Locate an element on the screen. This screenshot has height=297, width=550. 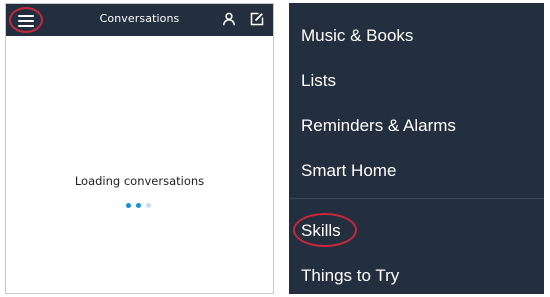
top-bar: Conversations is located at coordinates (139, 20).